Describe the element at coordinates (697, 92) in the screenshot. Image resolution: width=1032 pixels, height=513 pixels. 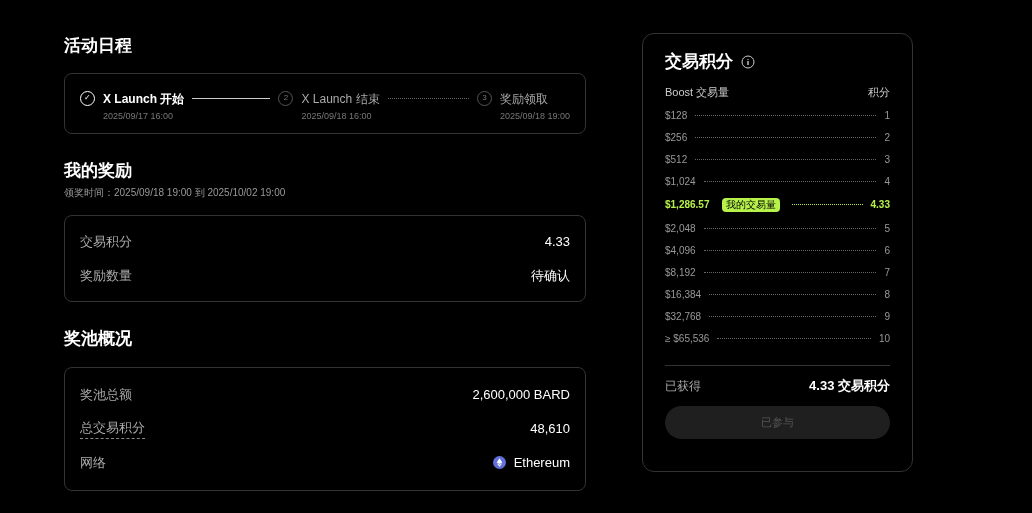
I see `column-header: Boost 交易量` at that location.